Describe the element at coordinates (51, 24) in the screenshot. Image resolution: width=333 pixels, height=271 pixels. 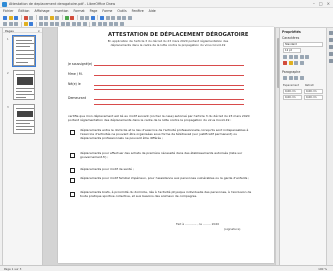
I see `connector-icon` at that location.